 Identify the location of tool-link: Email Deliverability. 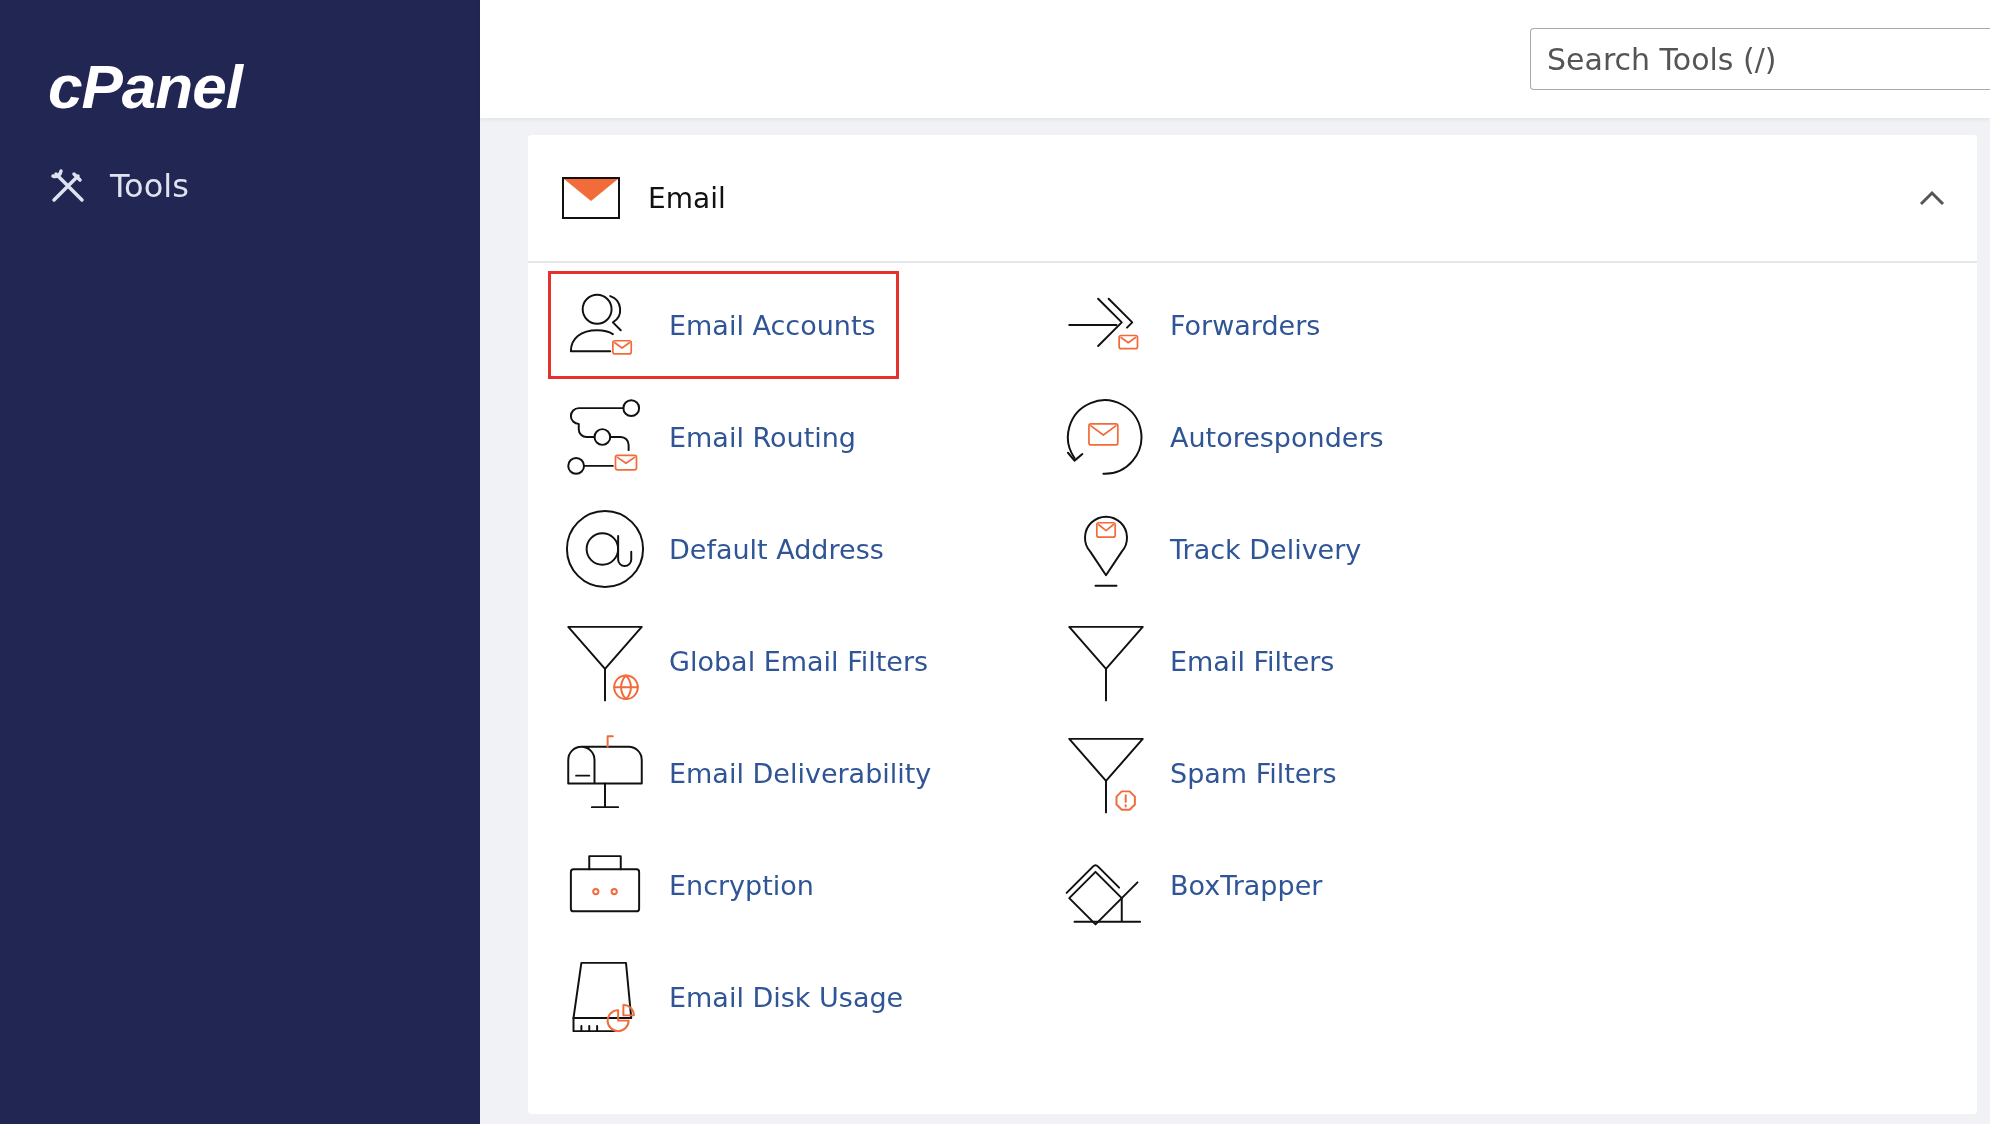
(751, 773).